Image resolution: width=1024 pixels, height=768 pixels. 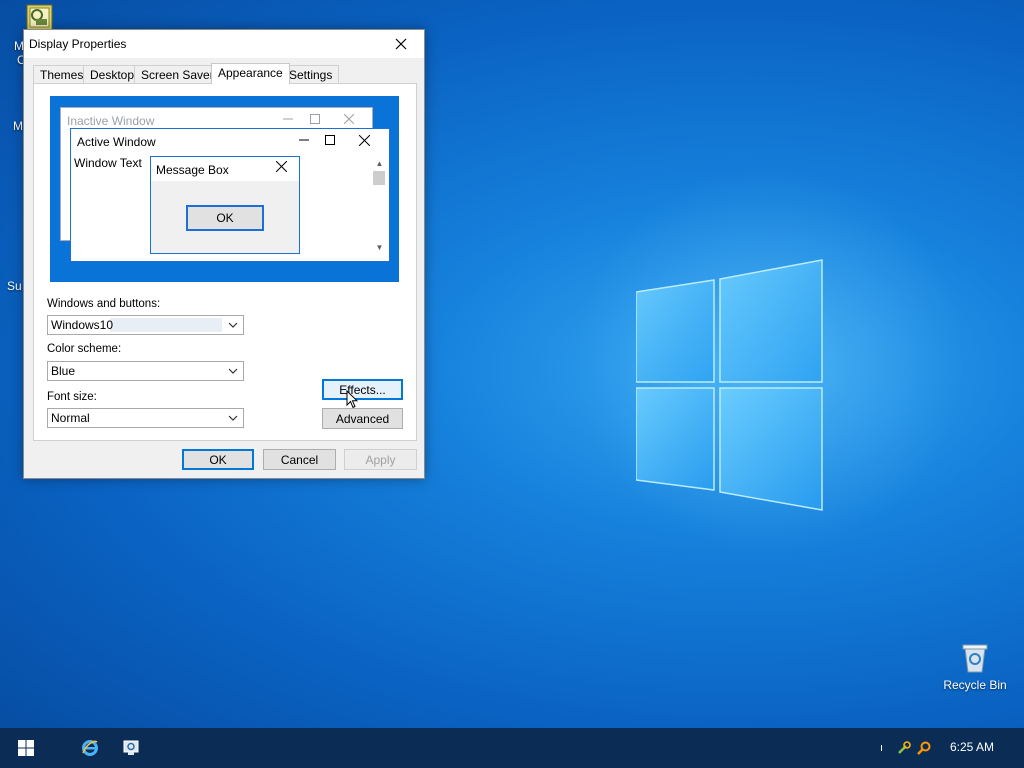 I want to click on tab-desktop: Desktop, so click(x=112, y=74).